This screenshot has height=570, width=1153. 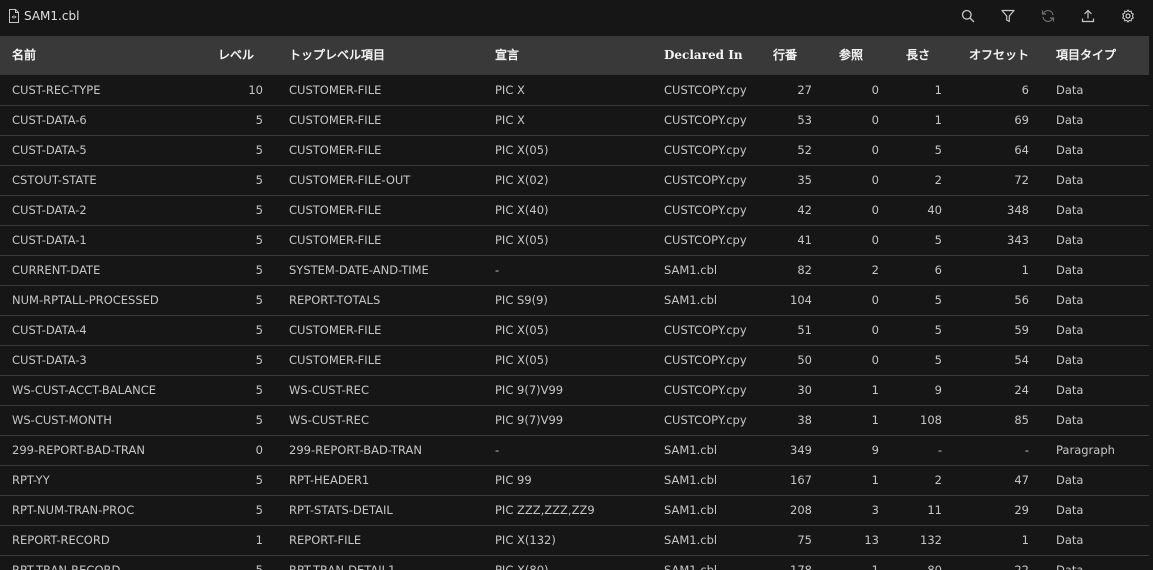 What do you see at coordinates (576, 16) in the screenshot?
I see `editor-tab-bar: SAM1.cbl` at bounding box center [576, 16].